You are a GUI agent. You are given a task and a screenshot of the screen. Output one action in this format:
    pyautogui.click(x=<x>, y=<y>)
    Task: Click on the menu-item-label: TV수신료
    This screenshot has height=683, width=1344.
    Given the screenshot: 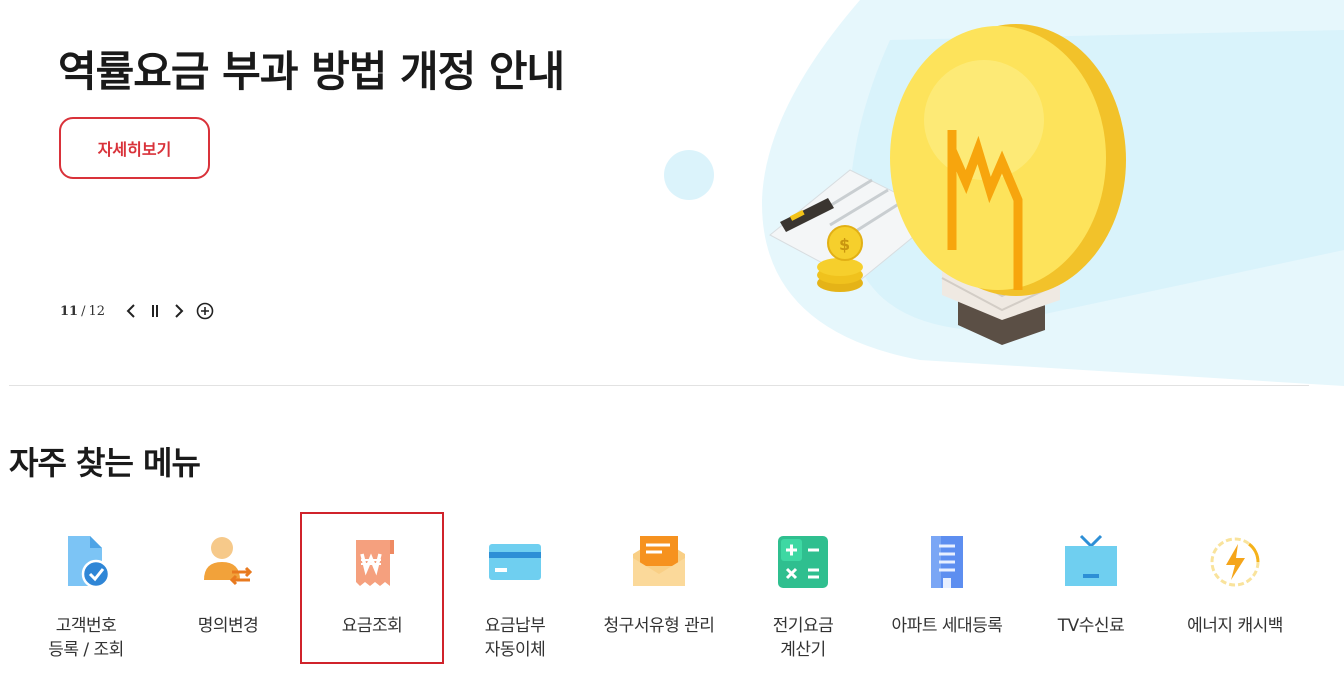 What is the action you would take?
    pyautogui.click(x=1091, y=626)
    